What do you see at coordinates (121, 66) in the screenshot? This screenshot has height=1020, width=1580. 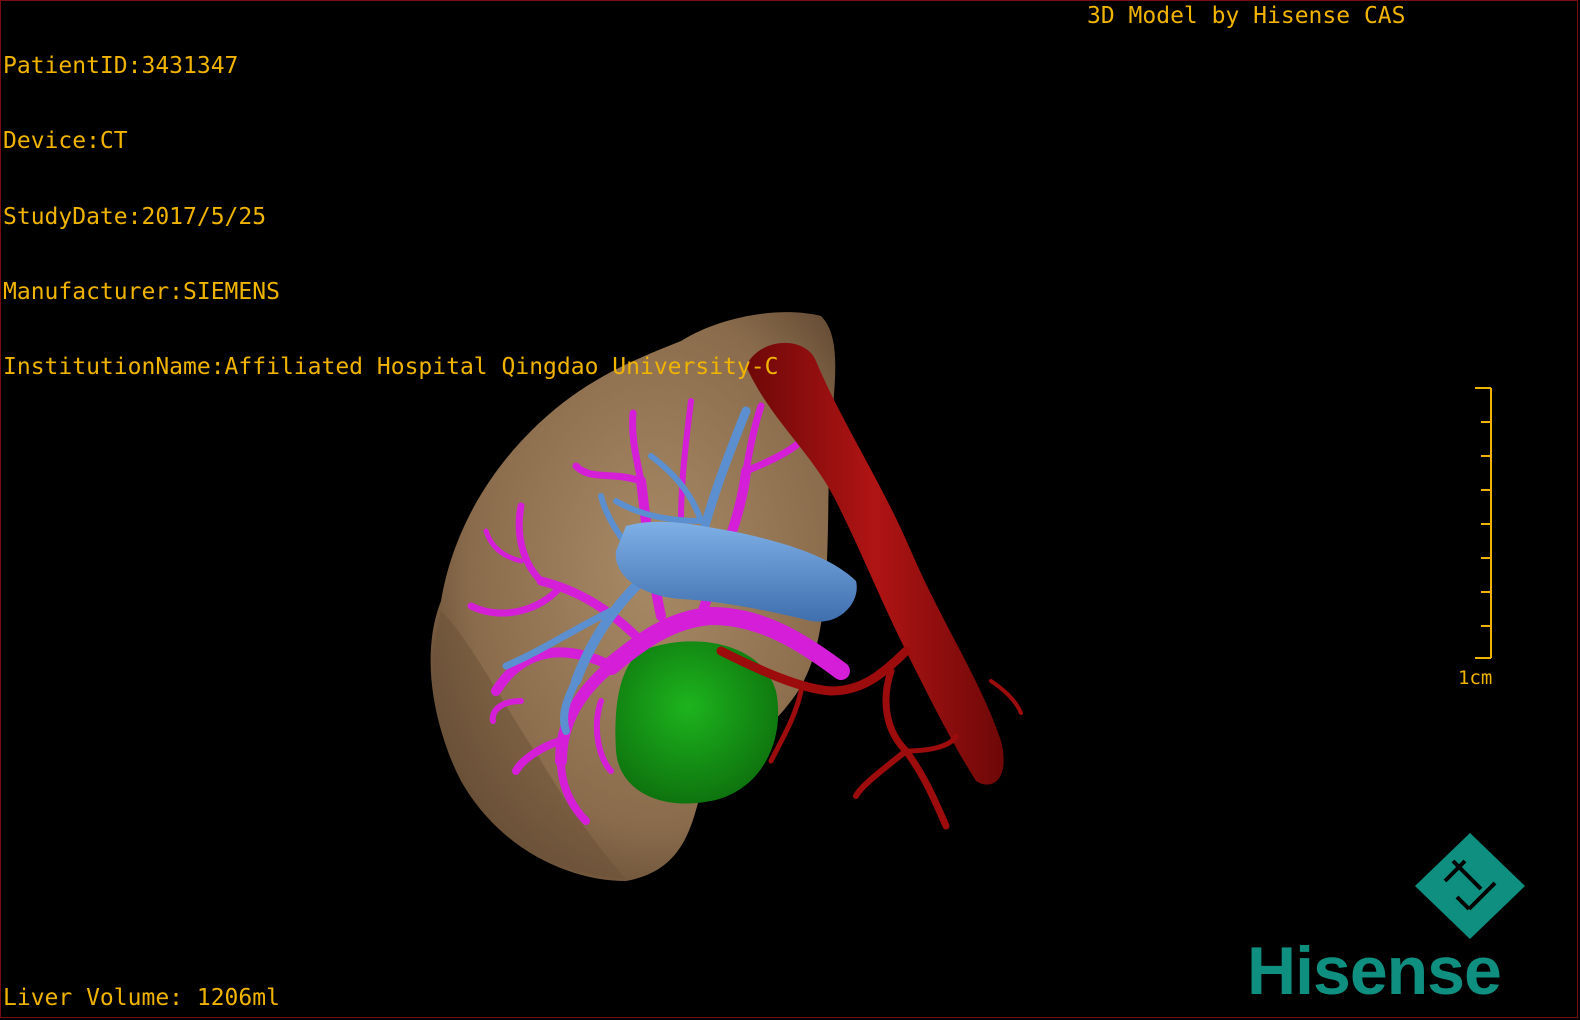 I see `patient-id-text: PatientID:3431347` at bounding box center [121, 66].